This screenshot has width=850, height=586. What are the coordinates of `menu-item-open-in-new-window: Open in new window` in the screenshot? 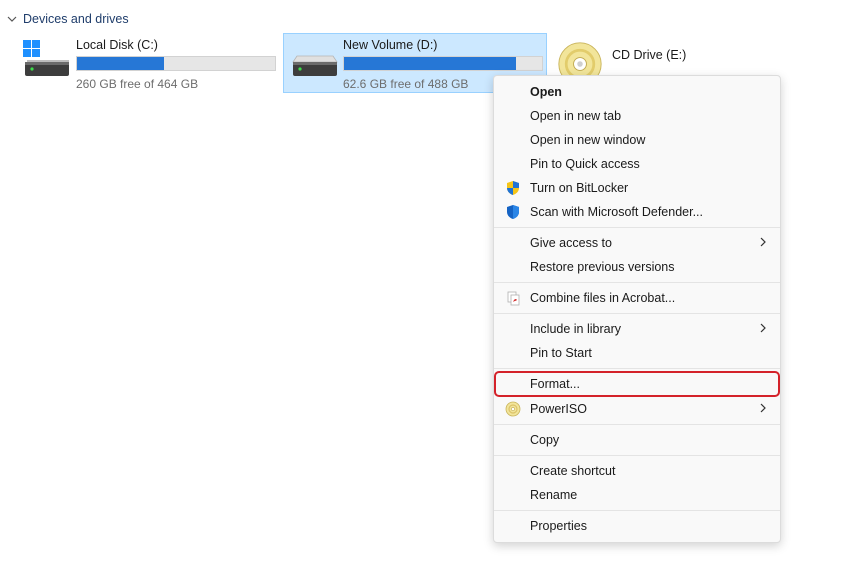 It's located at (637, 140).